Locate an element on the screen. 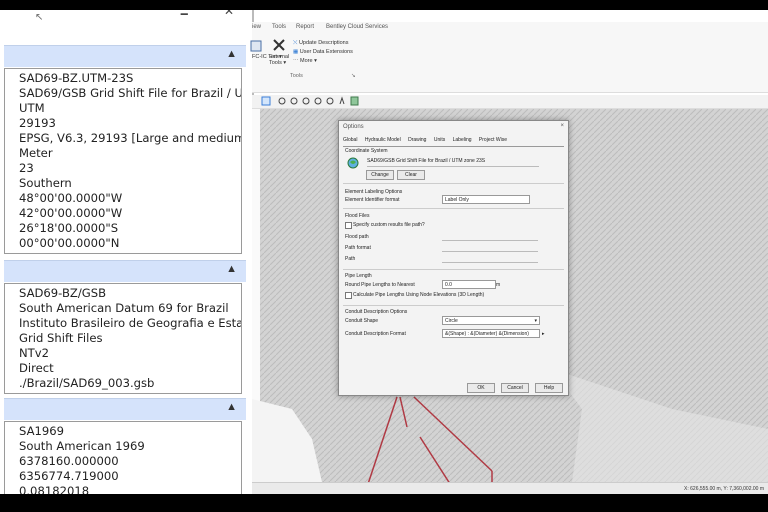 The image size is (768, 512). dialog-close-icon: × is located at coordinates (562, 126).